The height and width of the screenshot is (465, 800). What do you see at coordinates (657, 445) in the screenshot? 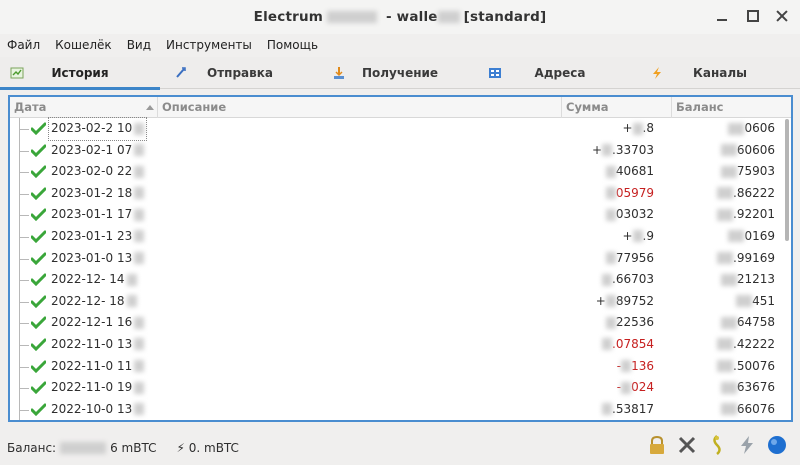
I see `lock-icon` at bounding box center [657, 445].